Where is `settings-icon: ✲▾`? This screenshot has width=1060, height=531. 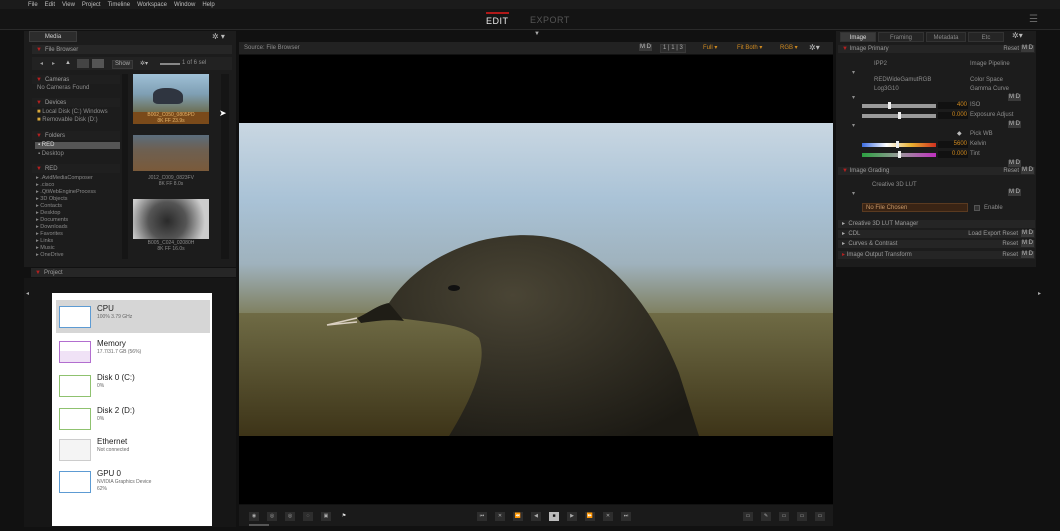 settings-icon: ✲▾ is located at coordinates (144, 63).